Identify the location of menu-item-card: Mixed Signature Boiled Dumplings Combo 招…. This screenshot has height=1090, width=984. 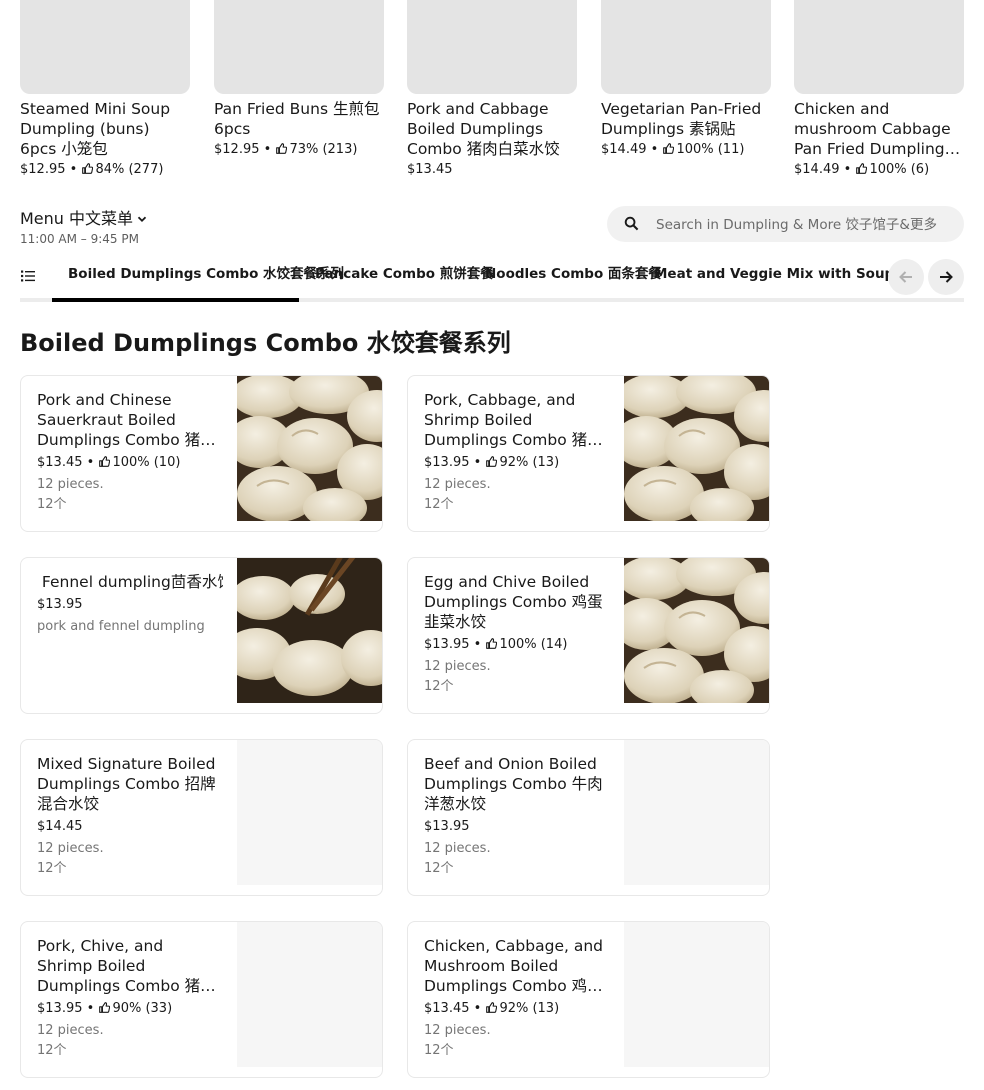
(201, 817).